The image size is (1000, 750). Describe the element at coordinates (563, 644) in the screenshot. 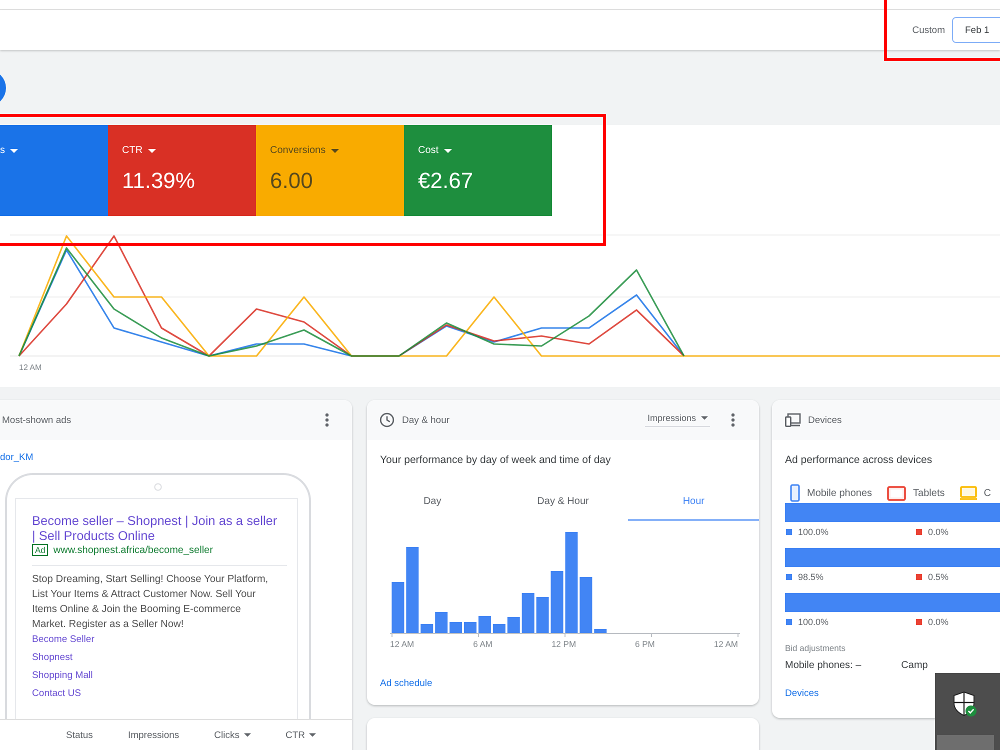

I see `axis-label: 12 PM` at that location.